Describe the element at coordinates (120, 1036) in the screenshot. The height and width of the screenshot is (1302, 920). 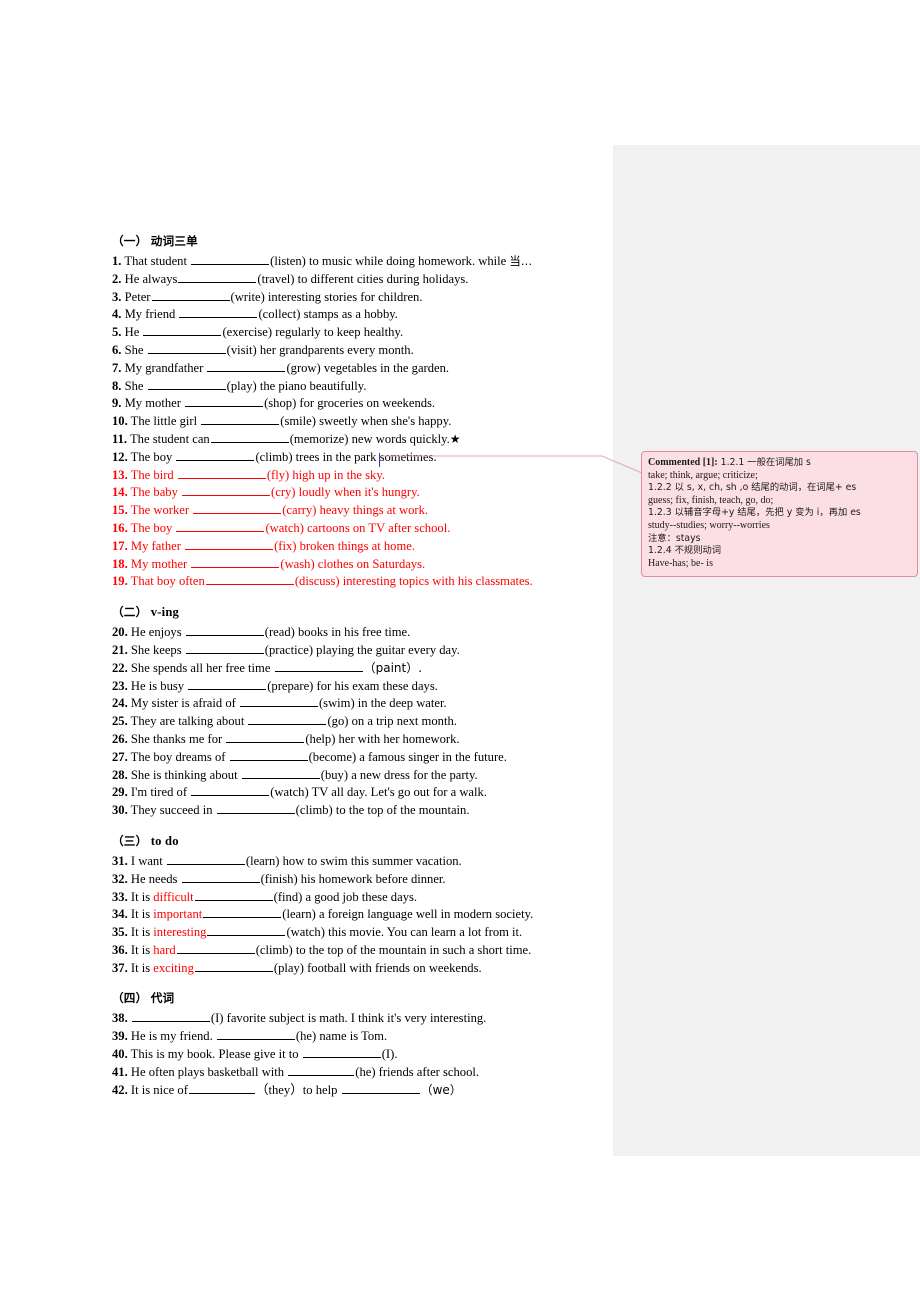
I see `question-number: 39.` at that location.